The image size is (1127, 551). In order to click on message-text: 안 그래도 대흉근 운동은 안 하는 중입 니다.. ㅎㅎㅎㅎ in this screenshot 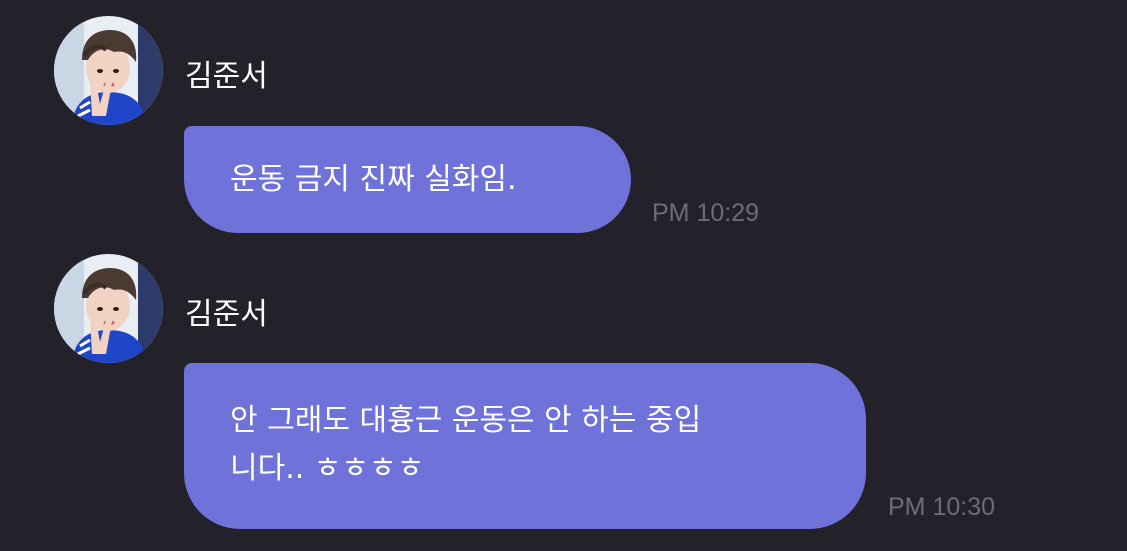, I will do `click(466, 444)`.